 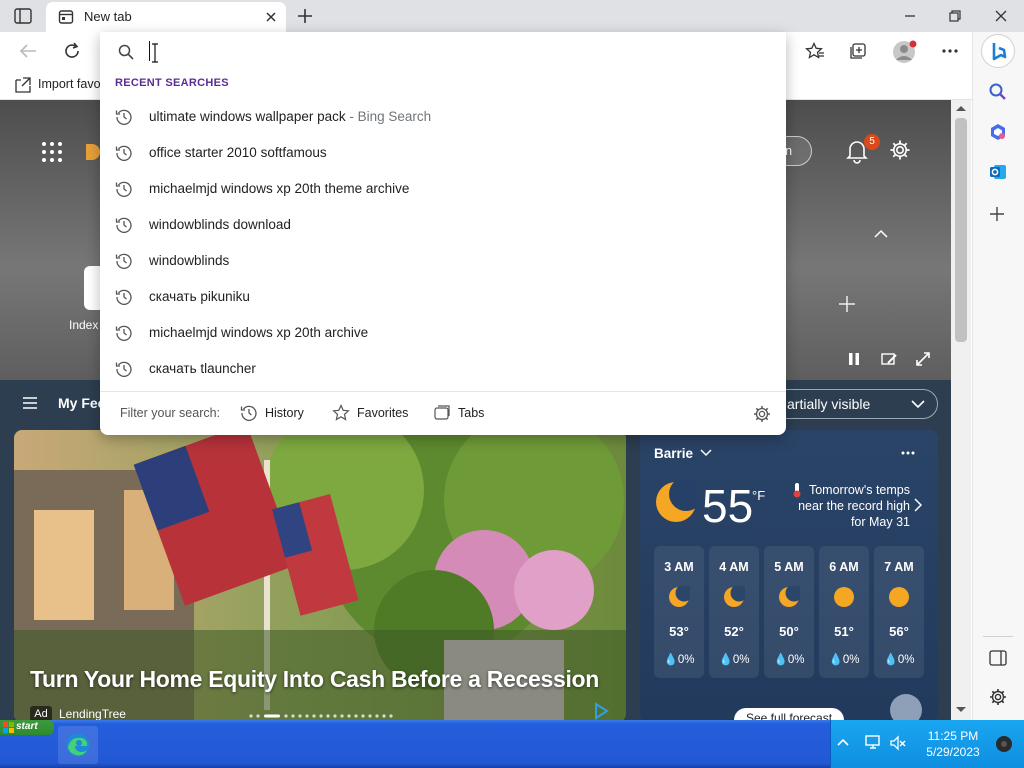 I want to click on import-favorites-icon, so click(x=23, y=85).